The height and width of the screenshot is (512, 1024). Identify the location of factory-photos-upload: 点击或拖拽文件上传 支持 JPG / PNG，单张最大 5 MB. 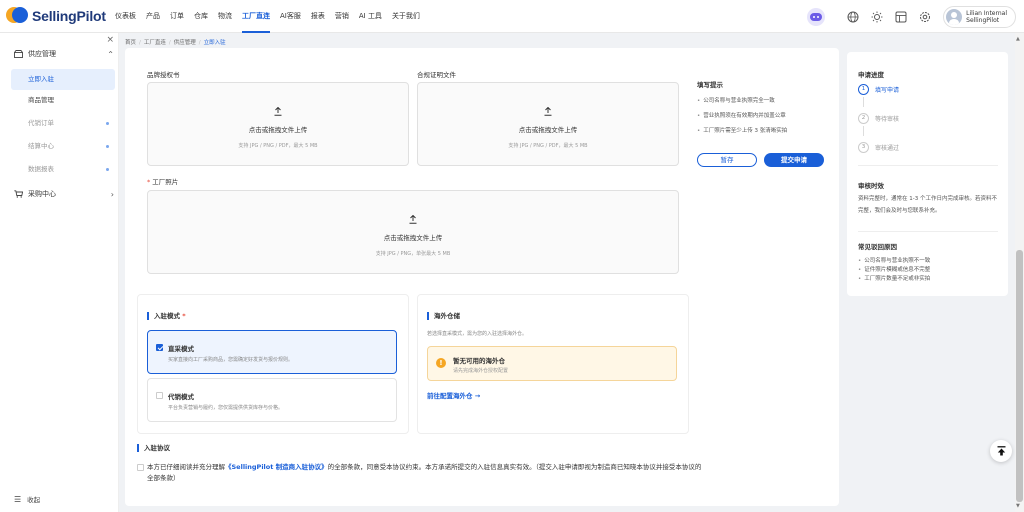
(413, 232).